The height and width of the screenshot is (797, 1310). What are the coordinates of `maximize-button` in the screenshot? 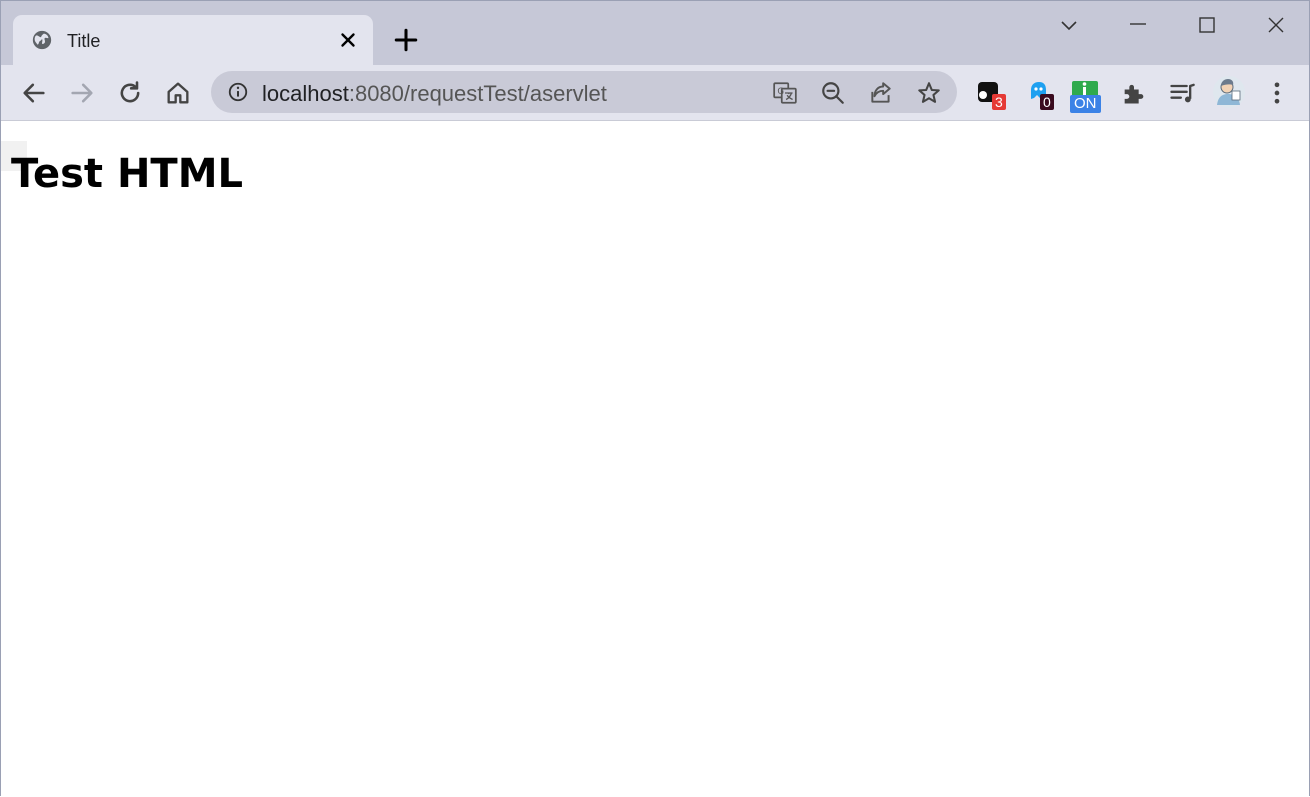 It's located at (1207, 25).